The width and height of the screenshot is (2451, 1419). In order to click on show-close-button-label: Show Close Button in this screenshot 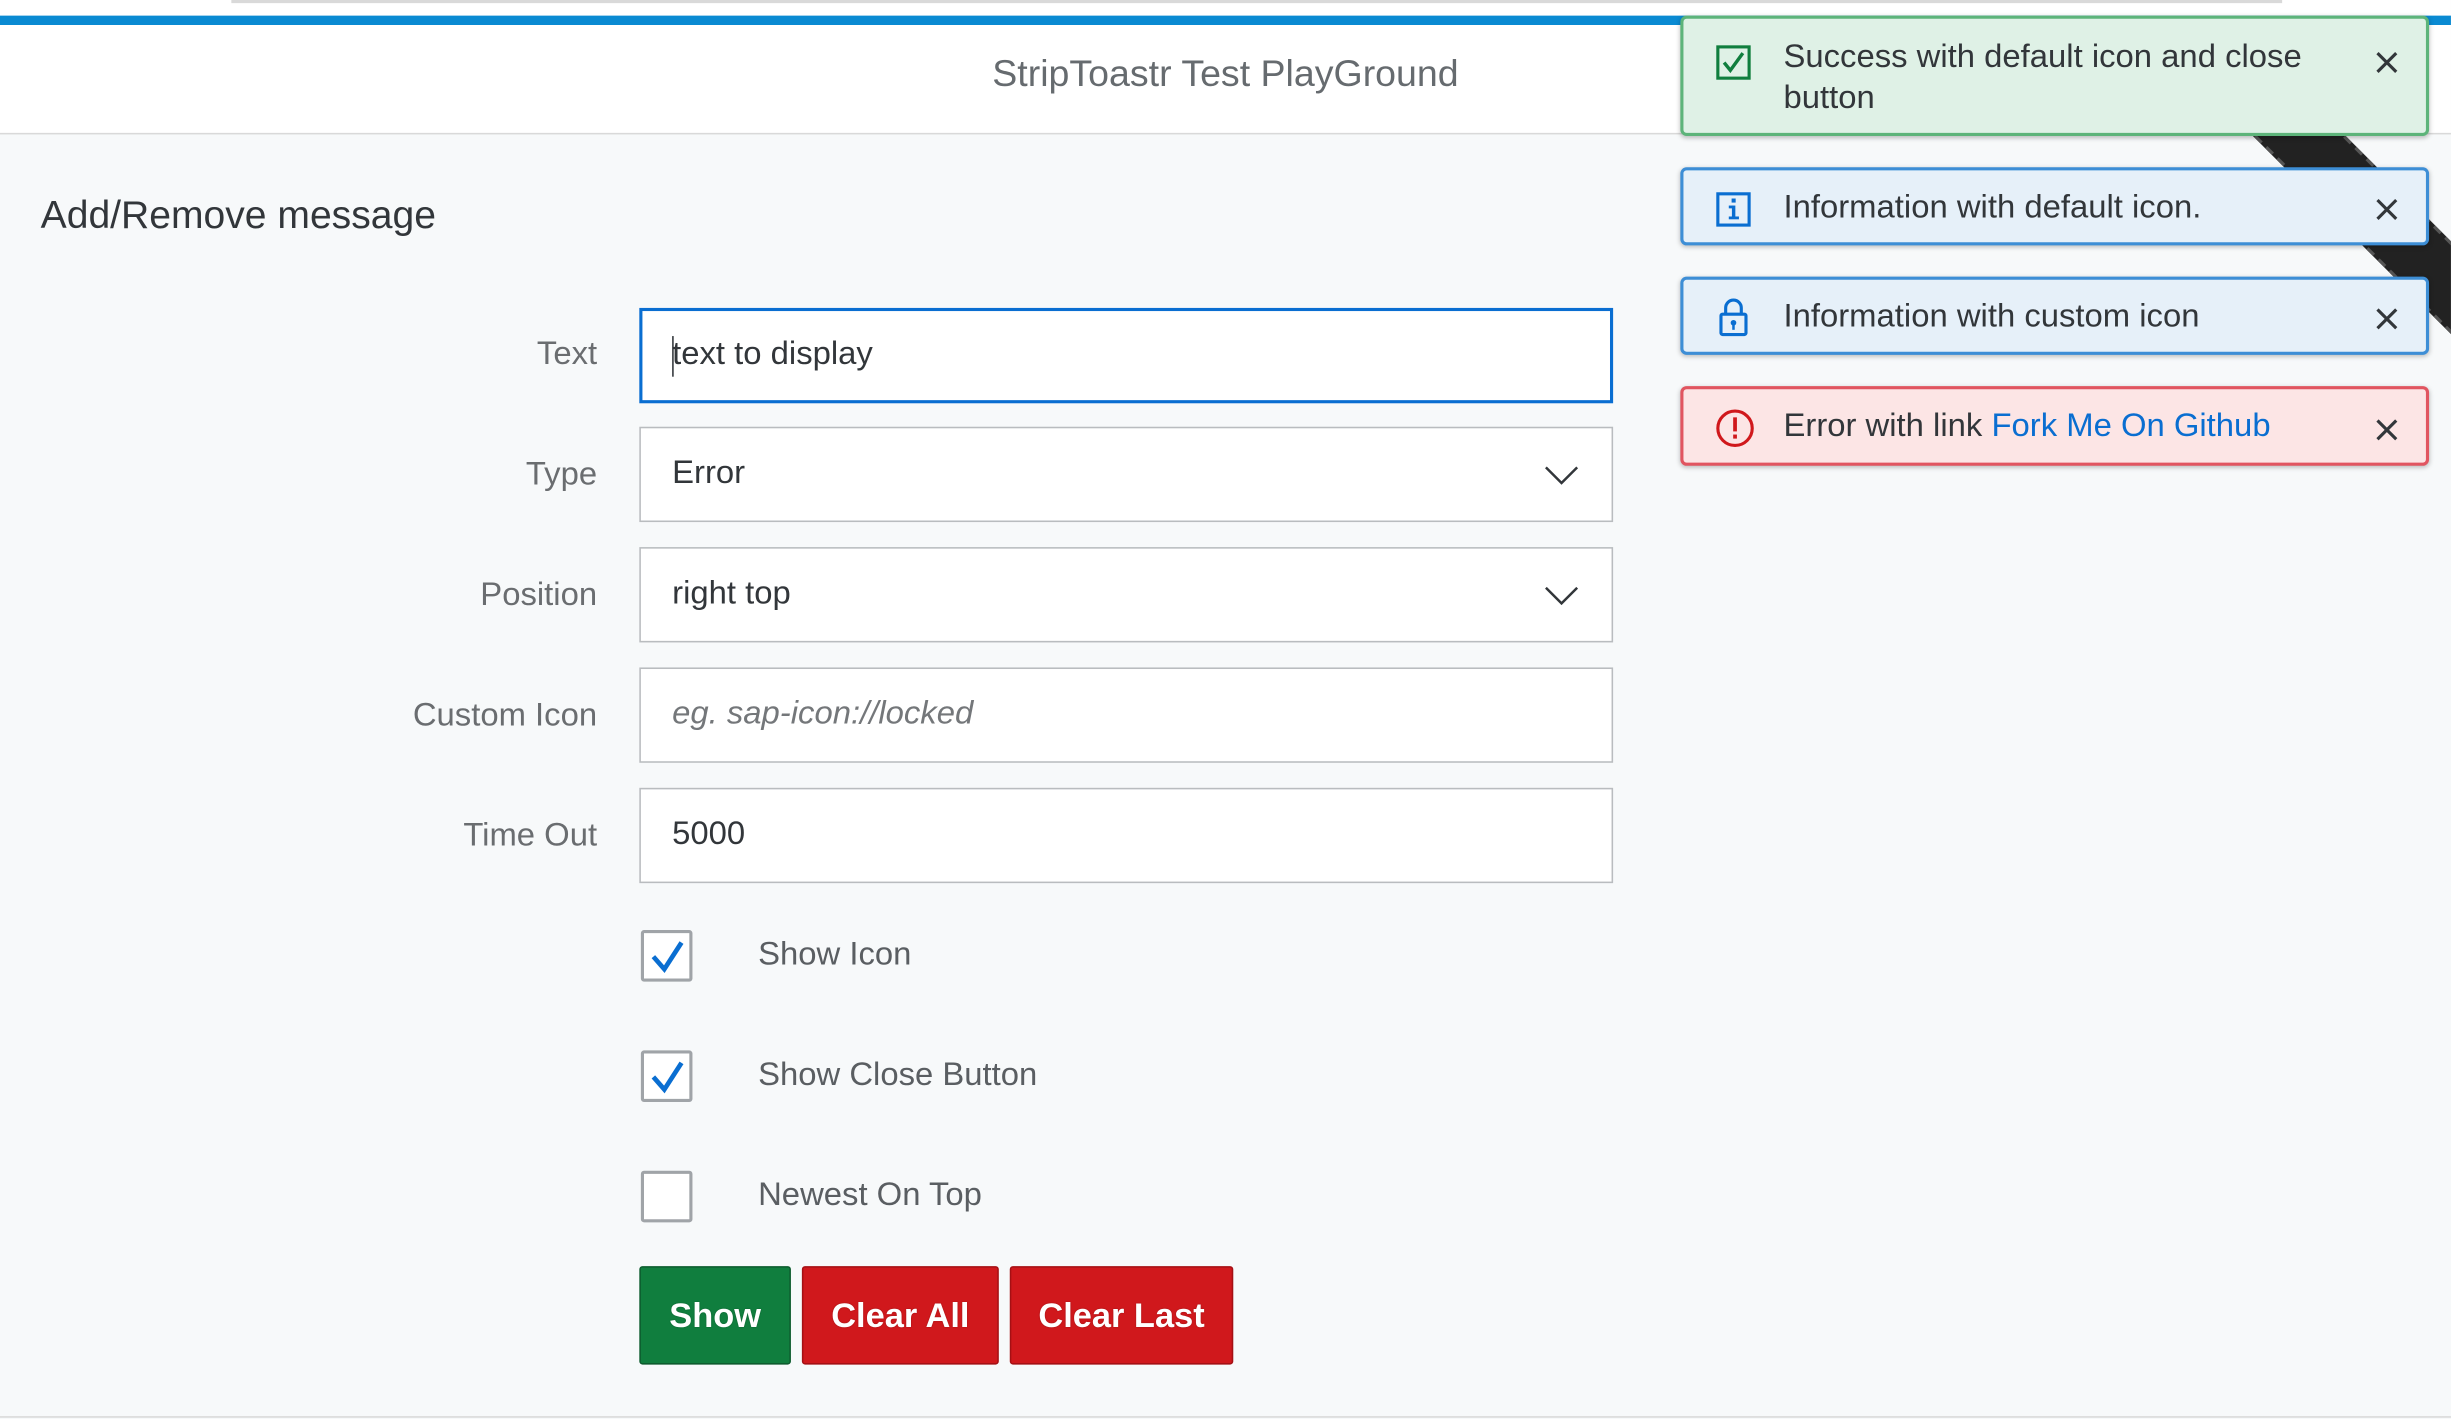, I will do `click(898, 1074)`.